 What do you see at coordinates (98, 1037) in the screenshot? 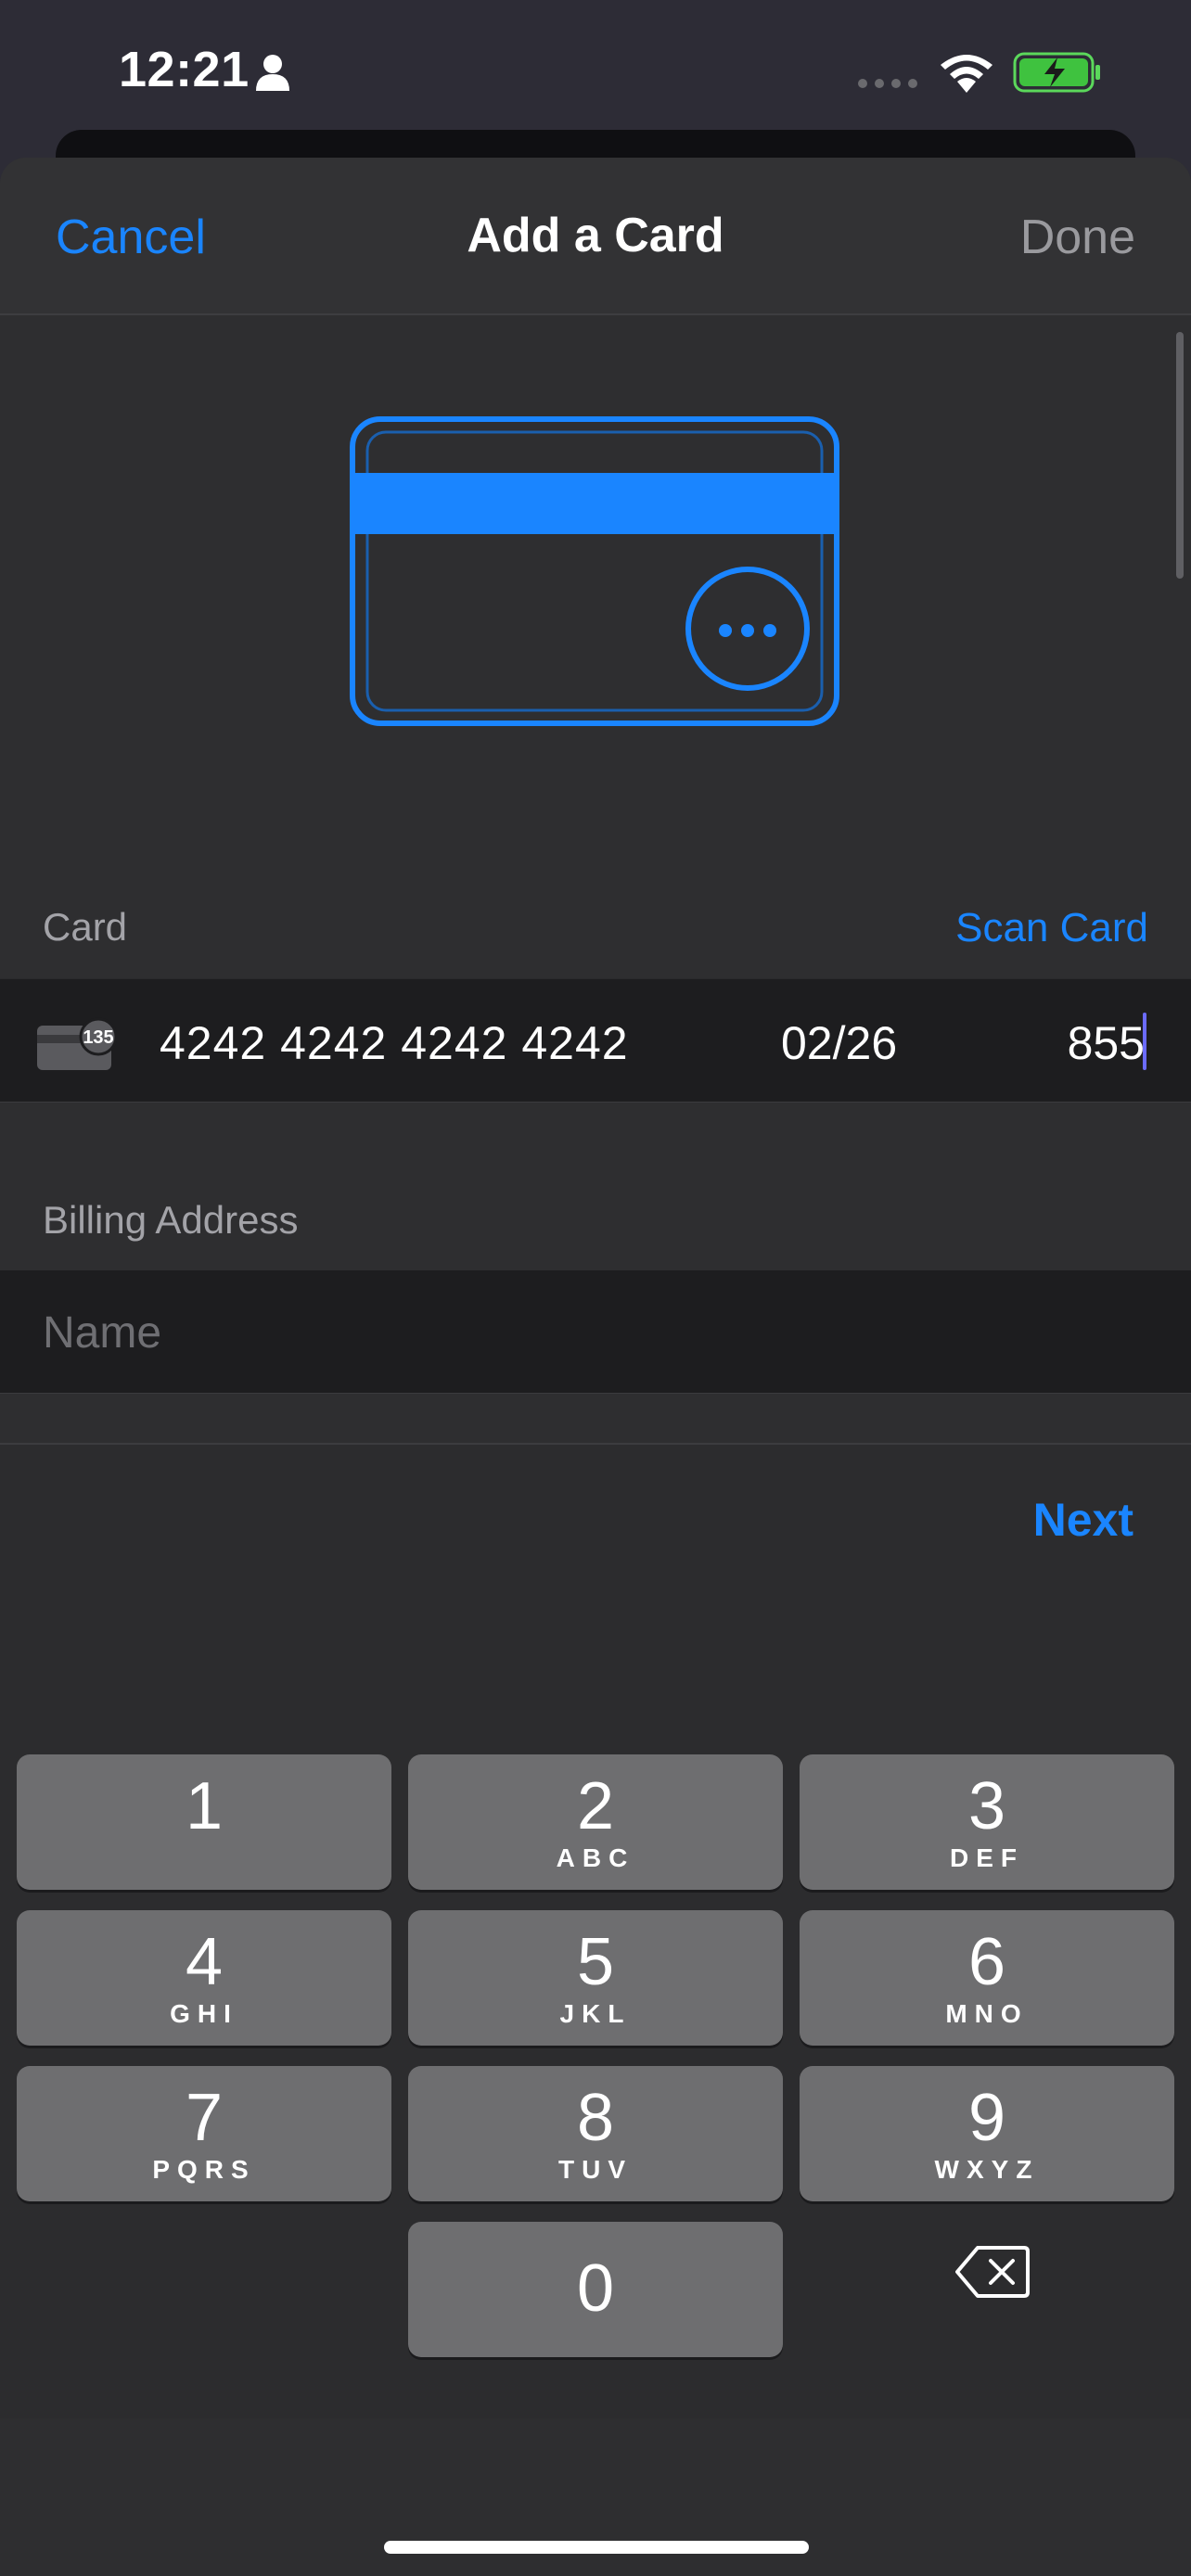
I see `card-badge-text: 135` at bounding box center [98, 1037].